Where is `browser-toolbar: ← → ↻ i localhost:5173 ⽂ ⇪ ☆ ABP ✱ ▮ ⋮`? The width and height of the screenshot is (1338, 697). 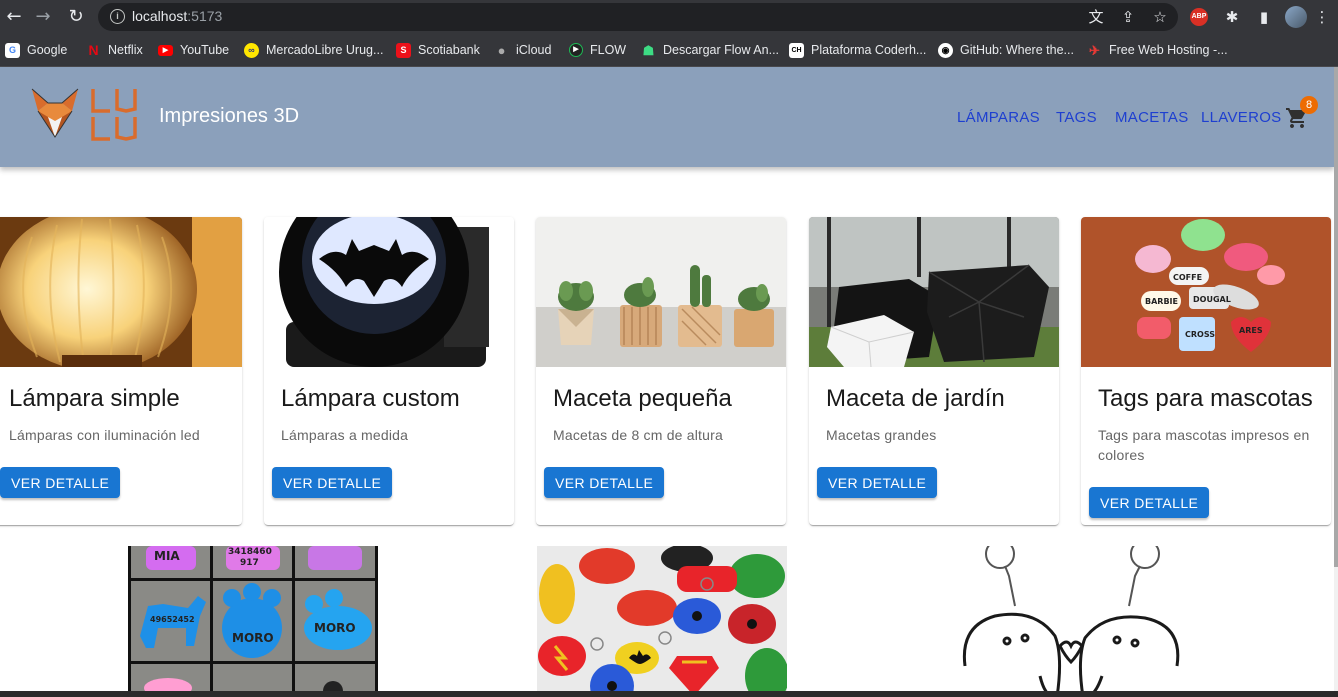 browser-toolbar: ← → ↻ i localhost:5173 ⽂ ⇪ ☆ ABP ✱ ▮ ⋮ is located at coordinates (669, 17).